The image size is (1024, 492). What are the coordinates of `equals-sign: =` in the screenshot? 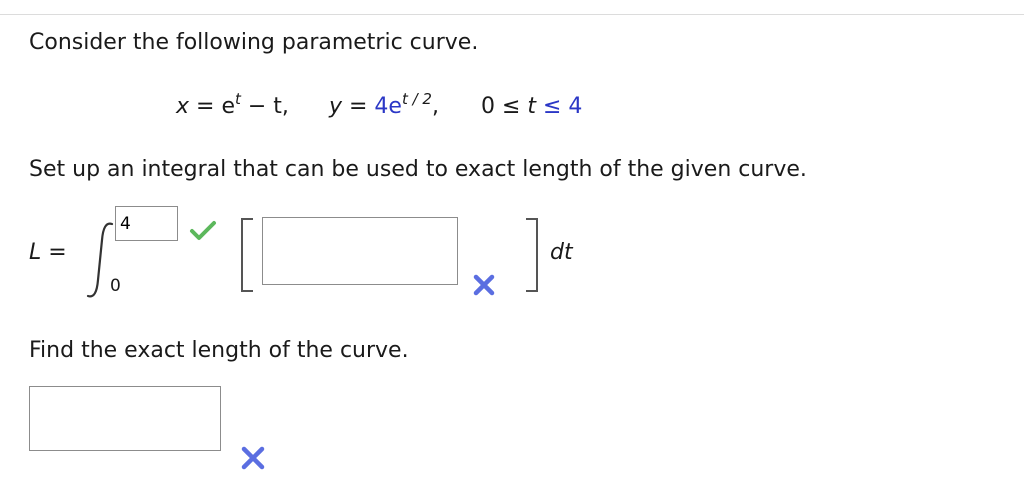 It's located at (57, 252).